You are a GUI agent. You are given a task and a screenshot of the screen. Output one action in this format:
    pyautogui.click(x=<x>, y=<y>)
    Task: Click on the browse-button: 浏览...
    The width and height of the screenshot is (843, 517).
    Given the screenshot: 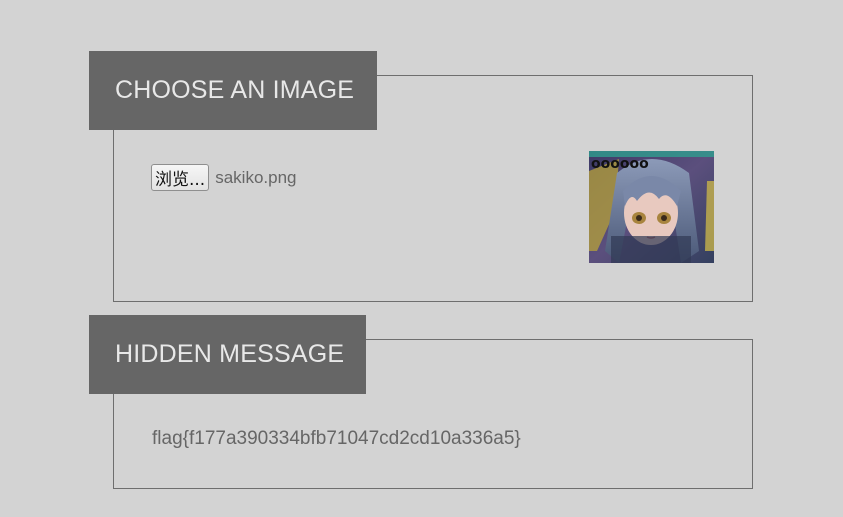 What is the action you would take?
    pyautogui.click(x=180, y=177)
    